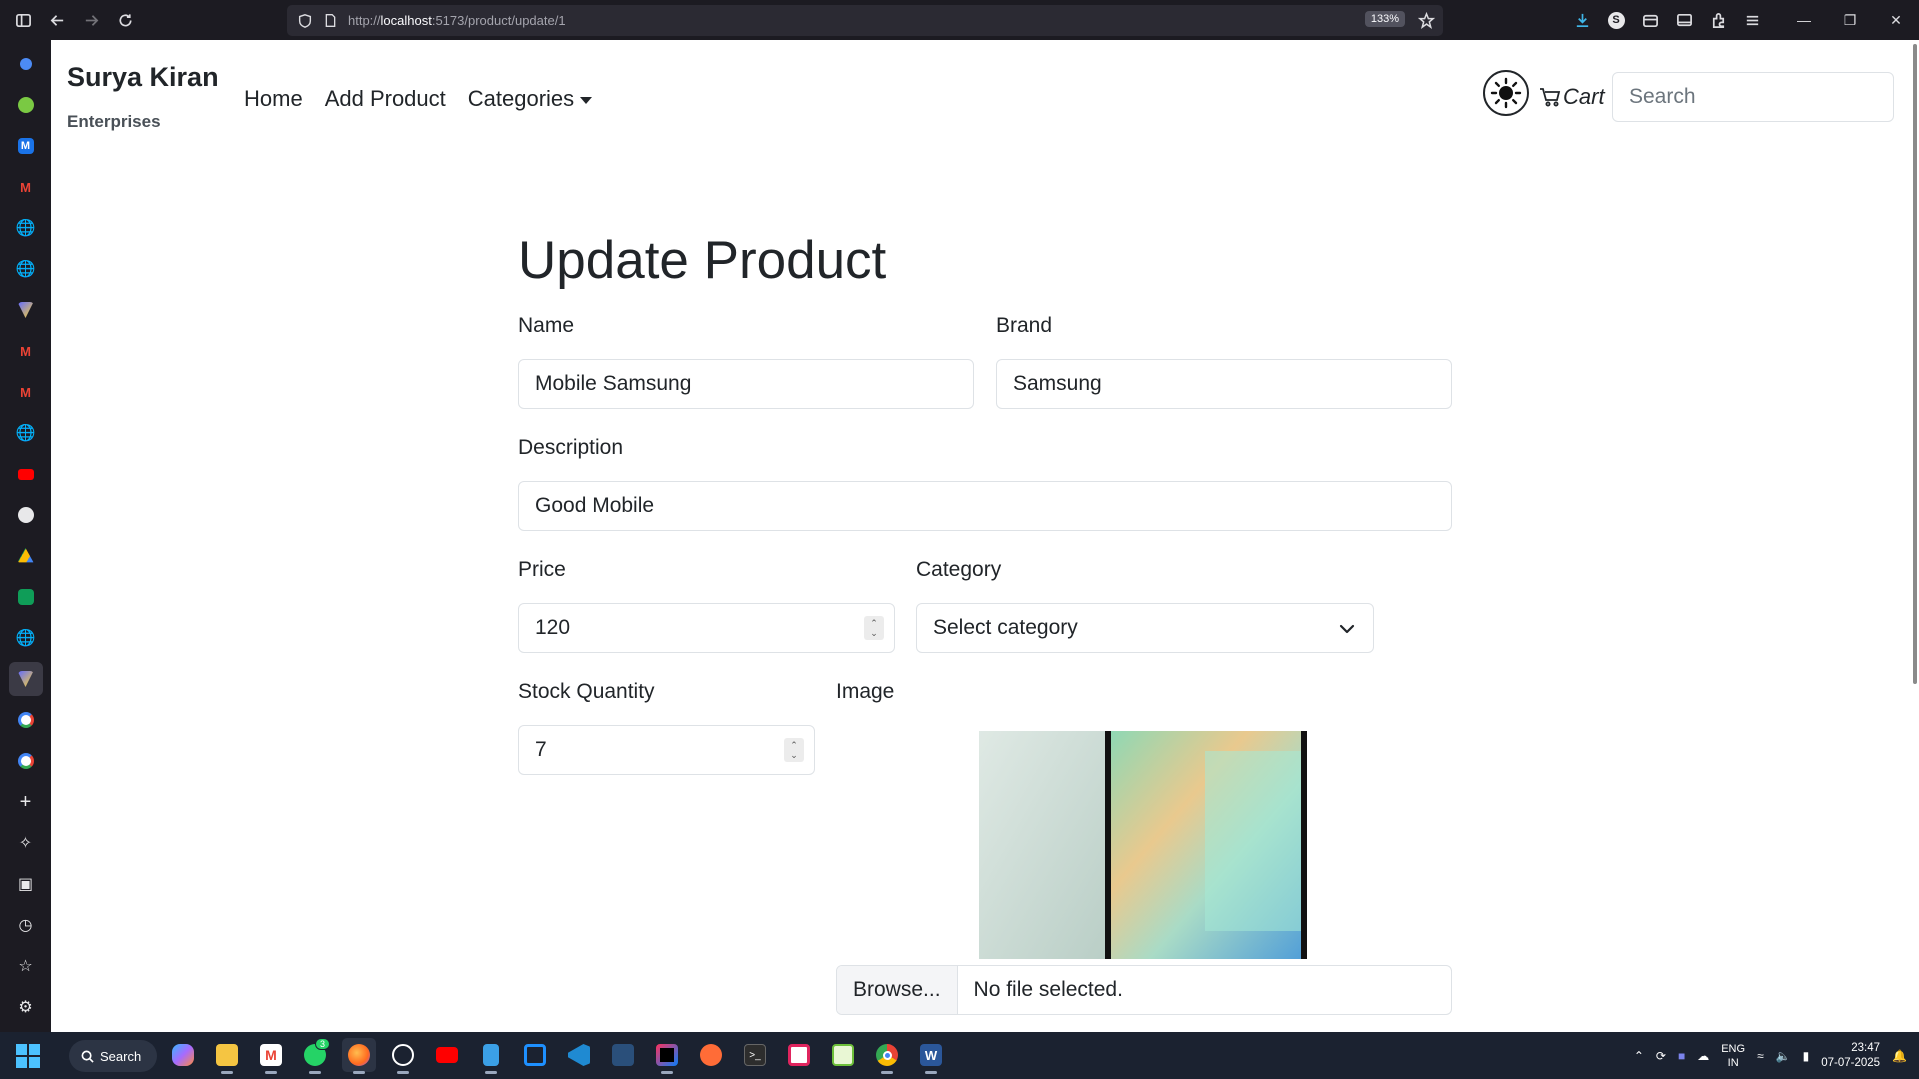 This screenshot has width=1919, height=1079. What do you see at coordinates (26, 884) in the screenshot?
I see `sidebar-synced-tabs-icon: ▣` at bounding box center [26, 884].